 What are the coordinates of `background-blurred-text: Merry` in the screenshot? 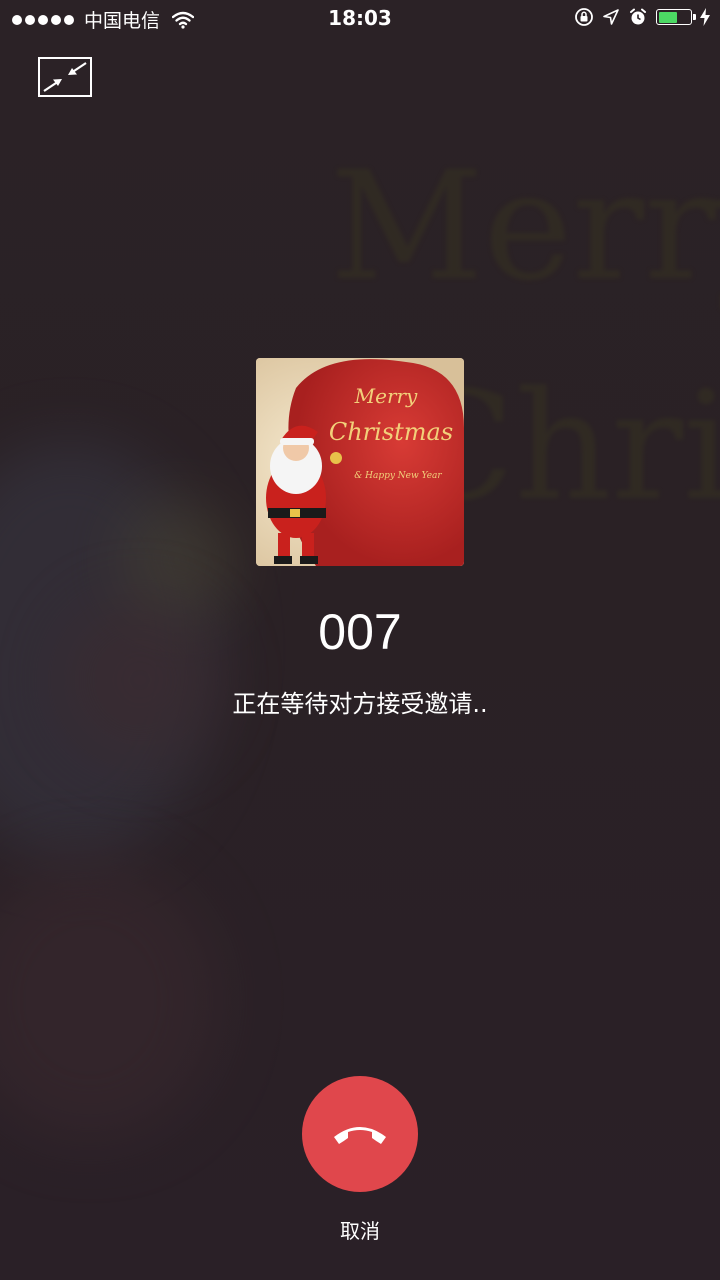 It's located at (525, 227).